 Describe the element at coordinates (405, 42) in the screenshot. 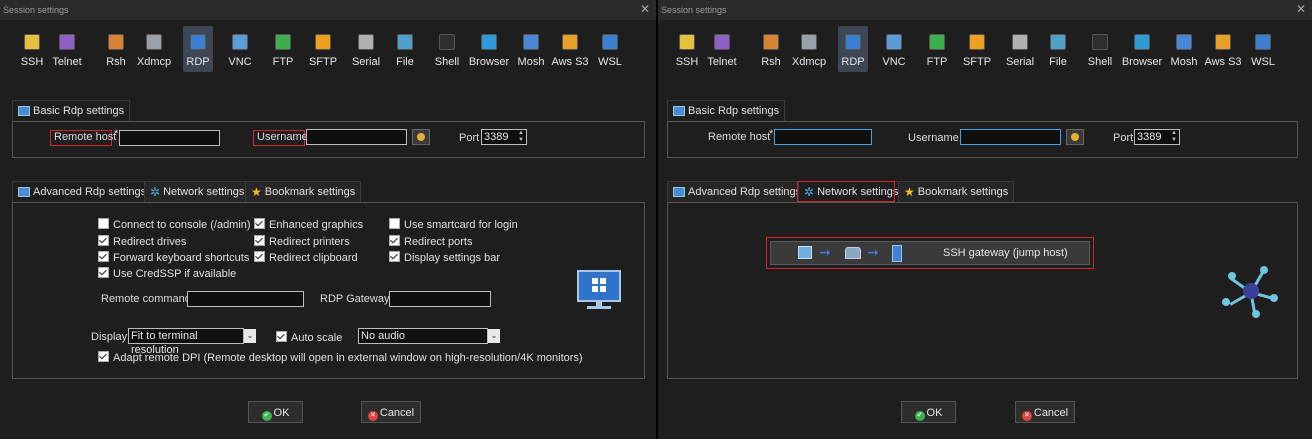

I see `file-icon` at that location.